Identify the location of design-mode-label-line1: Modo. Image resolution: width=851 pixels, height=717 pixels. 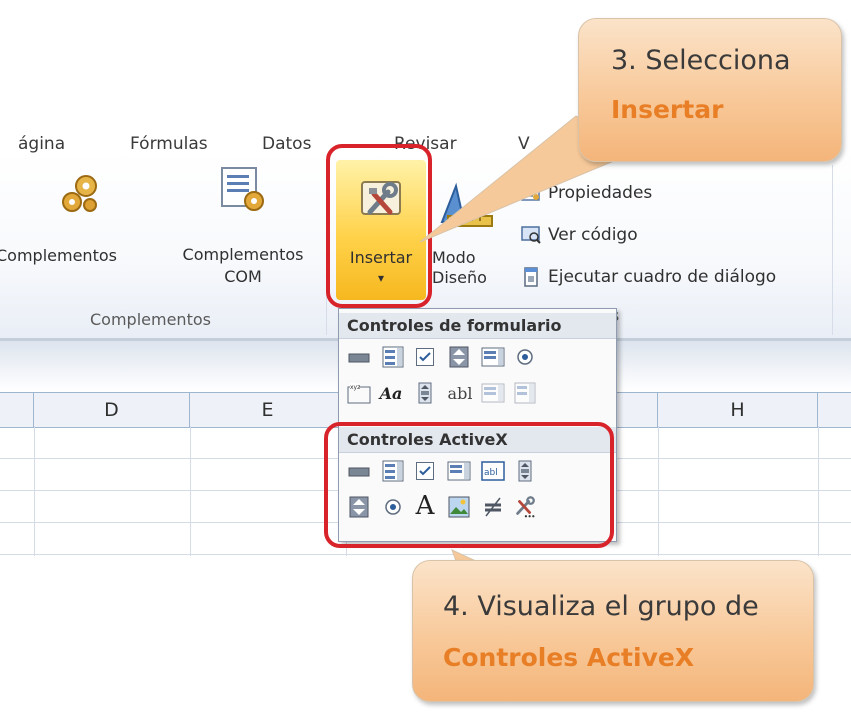
(454, 257).